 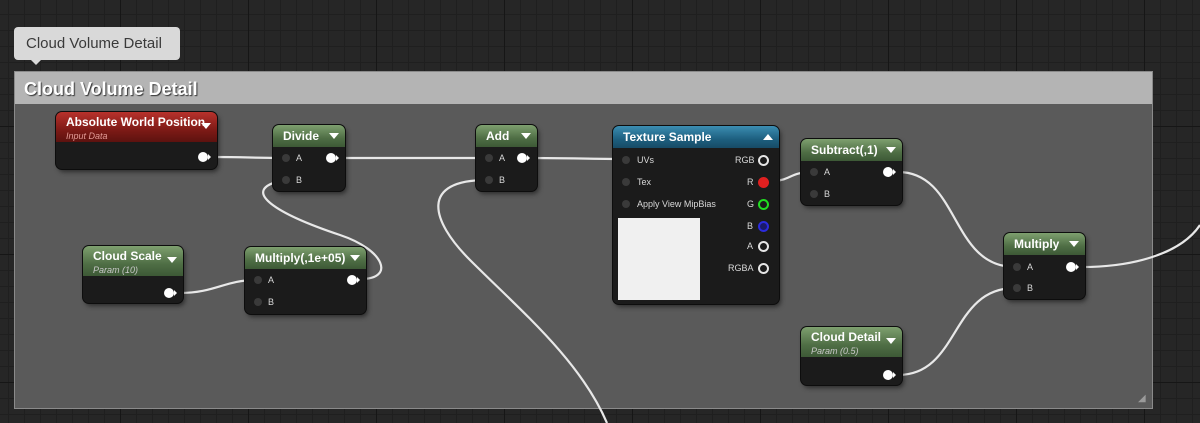 I want to click on pin-label-tex: Tex, so click(x=644, y=182).